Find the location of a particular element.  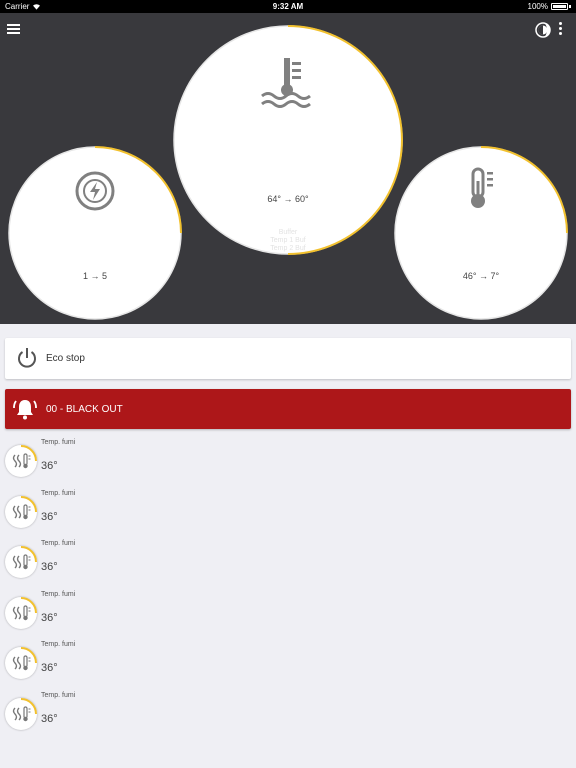

power-gauge-icon is located at coordinates (95, 191).